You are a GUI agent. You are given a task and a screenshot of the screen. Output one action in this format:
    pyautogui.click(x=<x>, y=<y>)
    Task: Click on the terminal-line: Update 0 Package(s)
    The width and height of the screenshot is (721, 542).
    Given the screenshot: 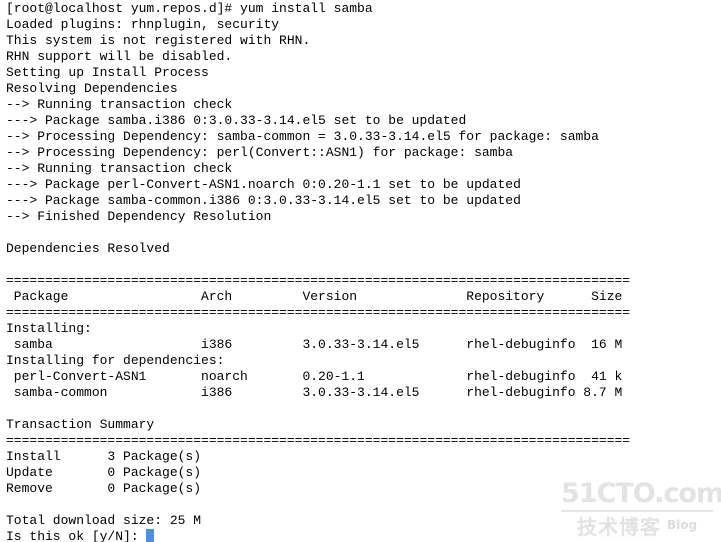 What is the action you would take?
    pyautogui.click(x=104, y=472)
    